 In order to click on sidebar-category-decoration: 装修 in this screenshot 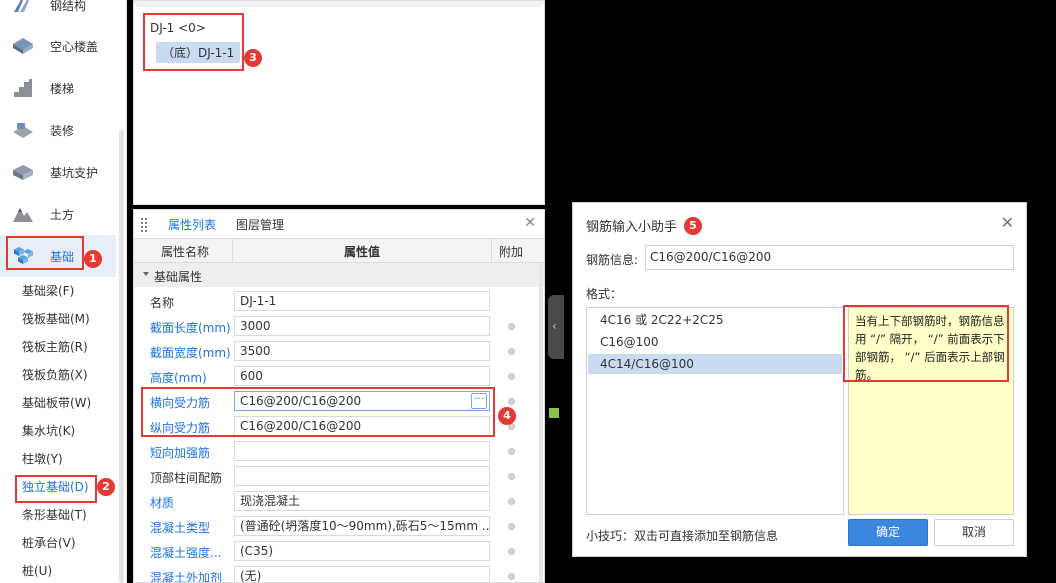, I will do `click(58, 130)`.